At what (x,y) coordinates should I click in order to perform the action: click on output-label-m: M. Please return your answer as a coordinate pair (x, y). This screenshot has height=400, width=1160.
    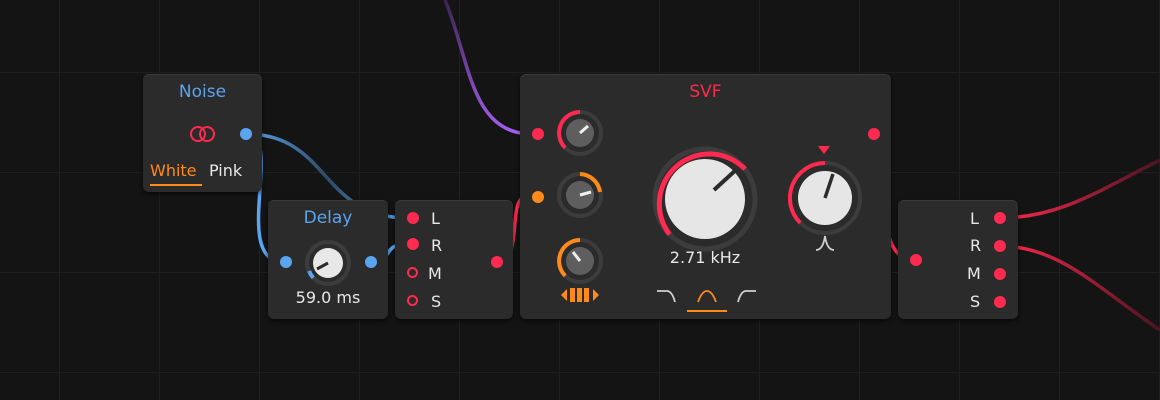
    Looking at the image, I should click on (974, 273).